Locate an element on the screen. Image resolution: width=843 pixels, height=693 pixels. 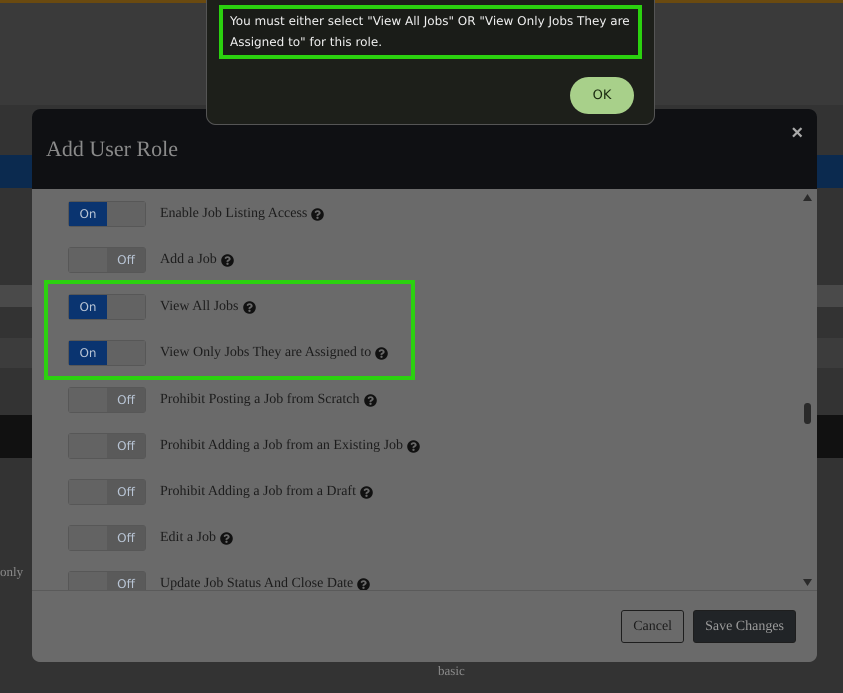
permission-label: Prohibit Adding a Job from a Draft is located at coordinates (258, 492).